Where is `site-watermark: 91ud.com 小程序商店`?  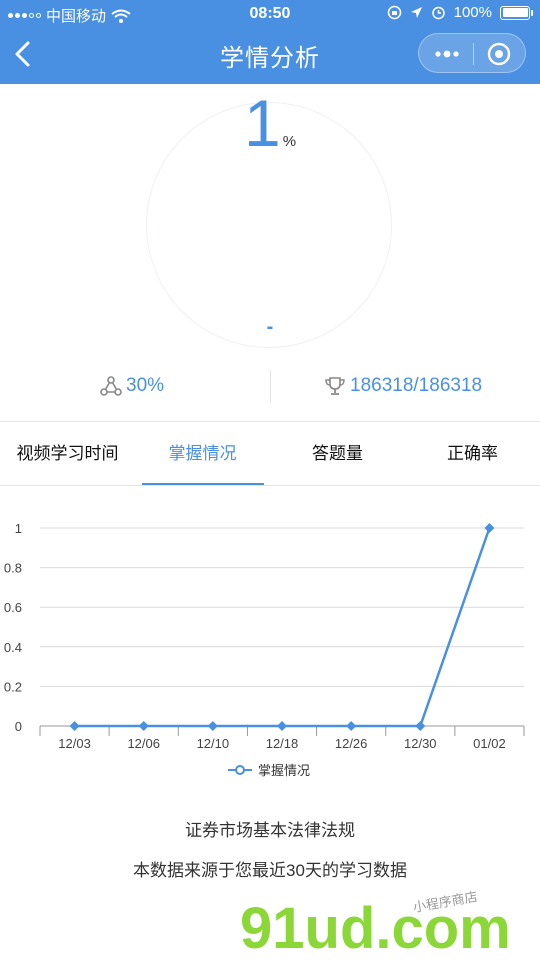
site-watermark: 91ud.com 小程序商店 is located at coordinates (375, 923).